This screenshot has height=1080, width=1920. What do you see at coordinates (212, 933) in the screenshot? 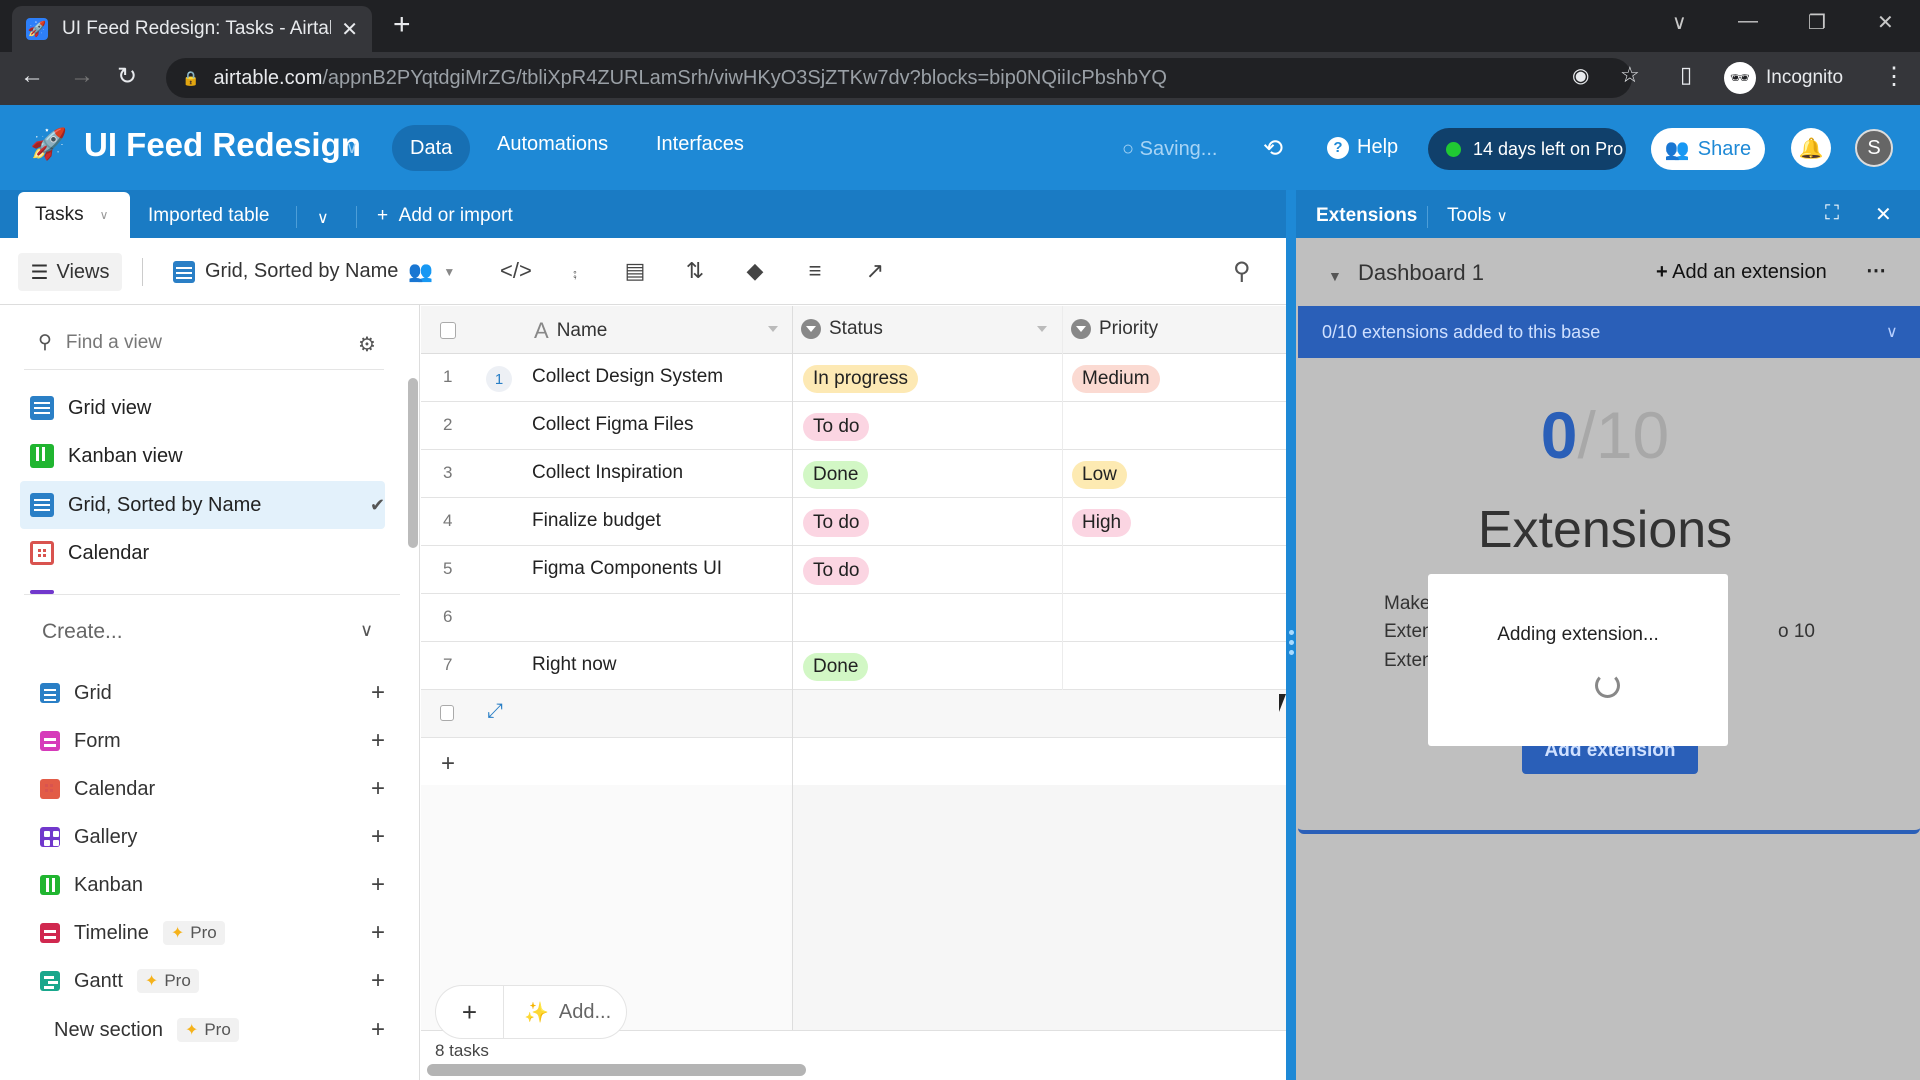
I see `create-timeline: Timeline ✦ Pro +` at bounding box center [212, 933].